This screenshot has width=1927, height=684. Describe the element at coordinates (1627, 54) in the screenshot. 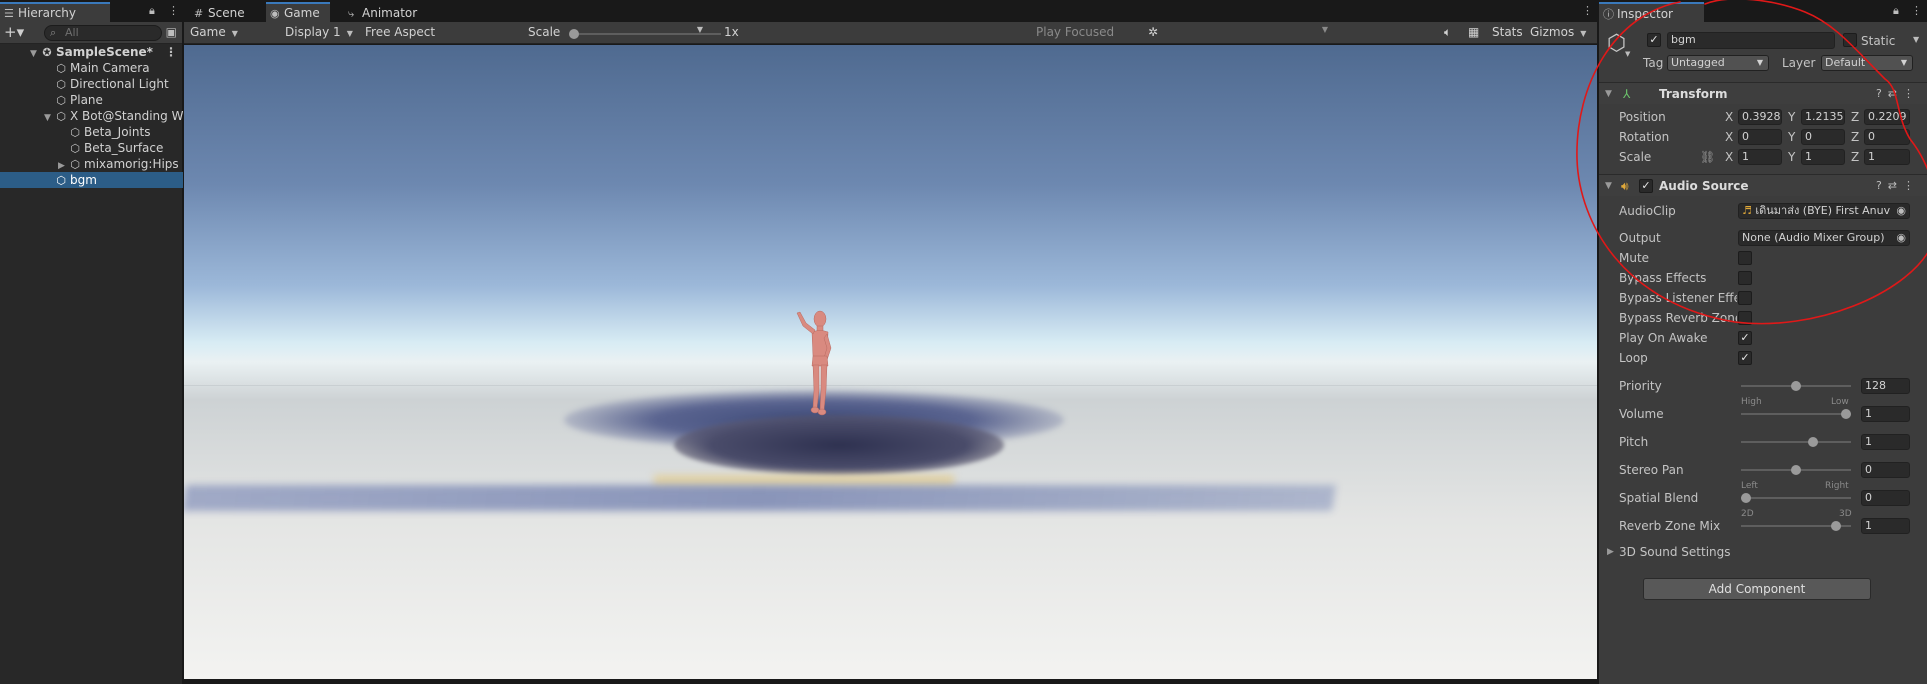

I see `icon-dropdown-arrow-icon: ▼` at that location.